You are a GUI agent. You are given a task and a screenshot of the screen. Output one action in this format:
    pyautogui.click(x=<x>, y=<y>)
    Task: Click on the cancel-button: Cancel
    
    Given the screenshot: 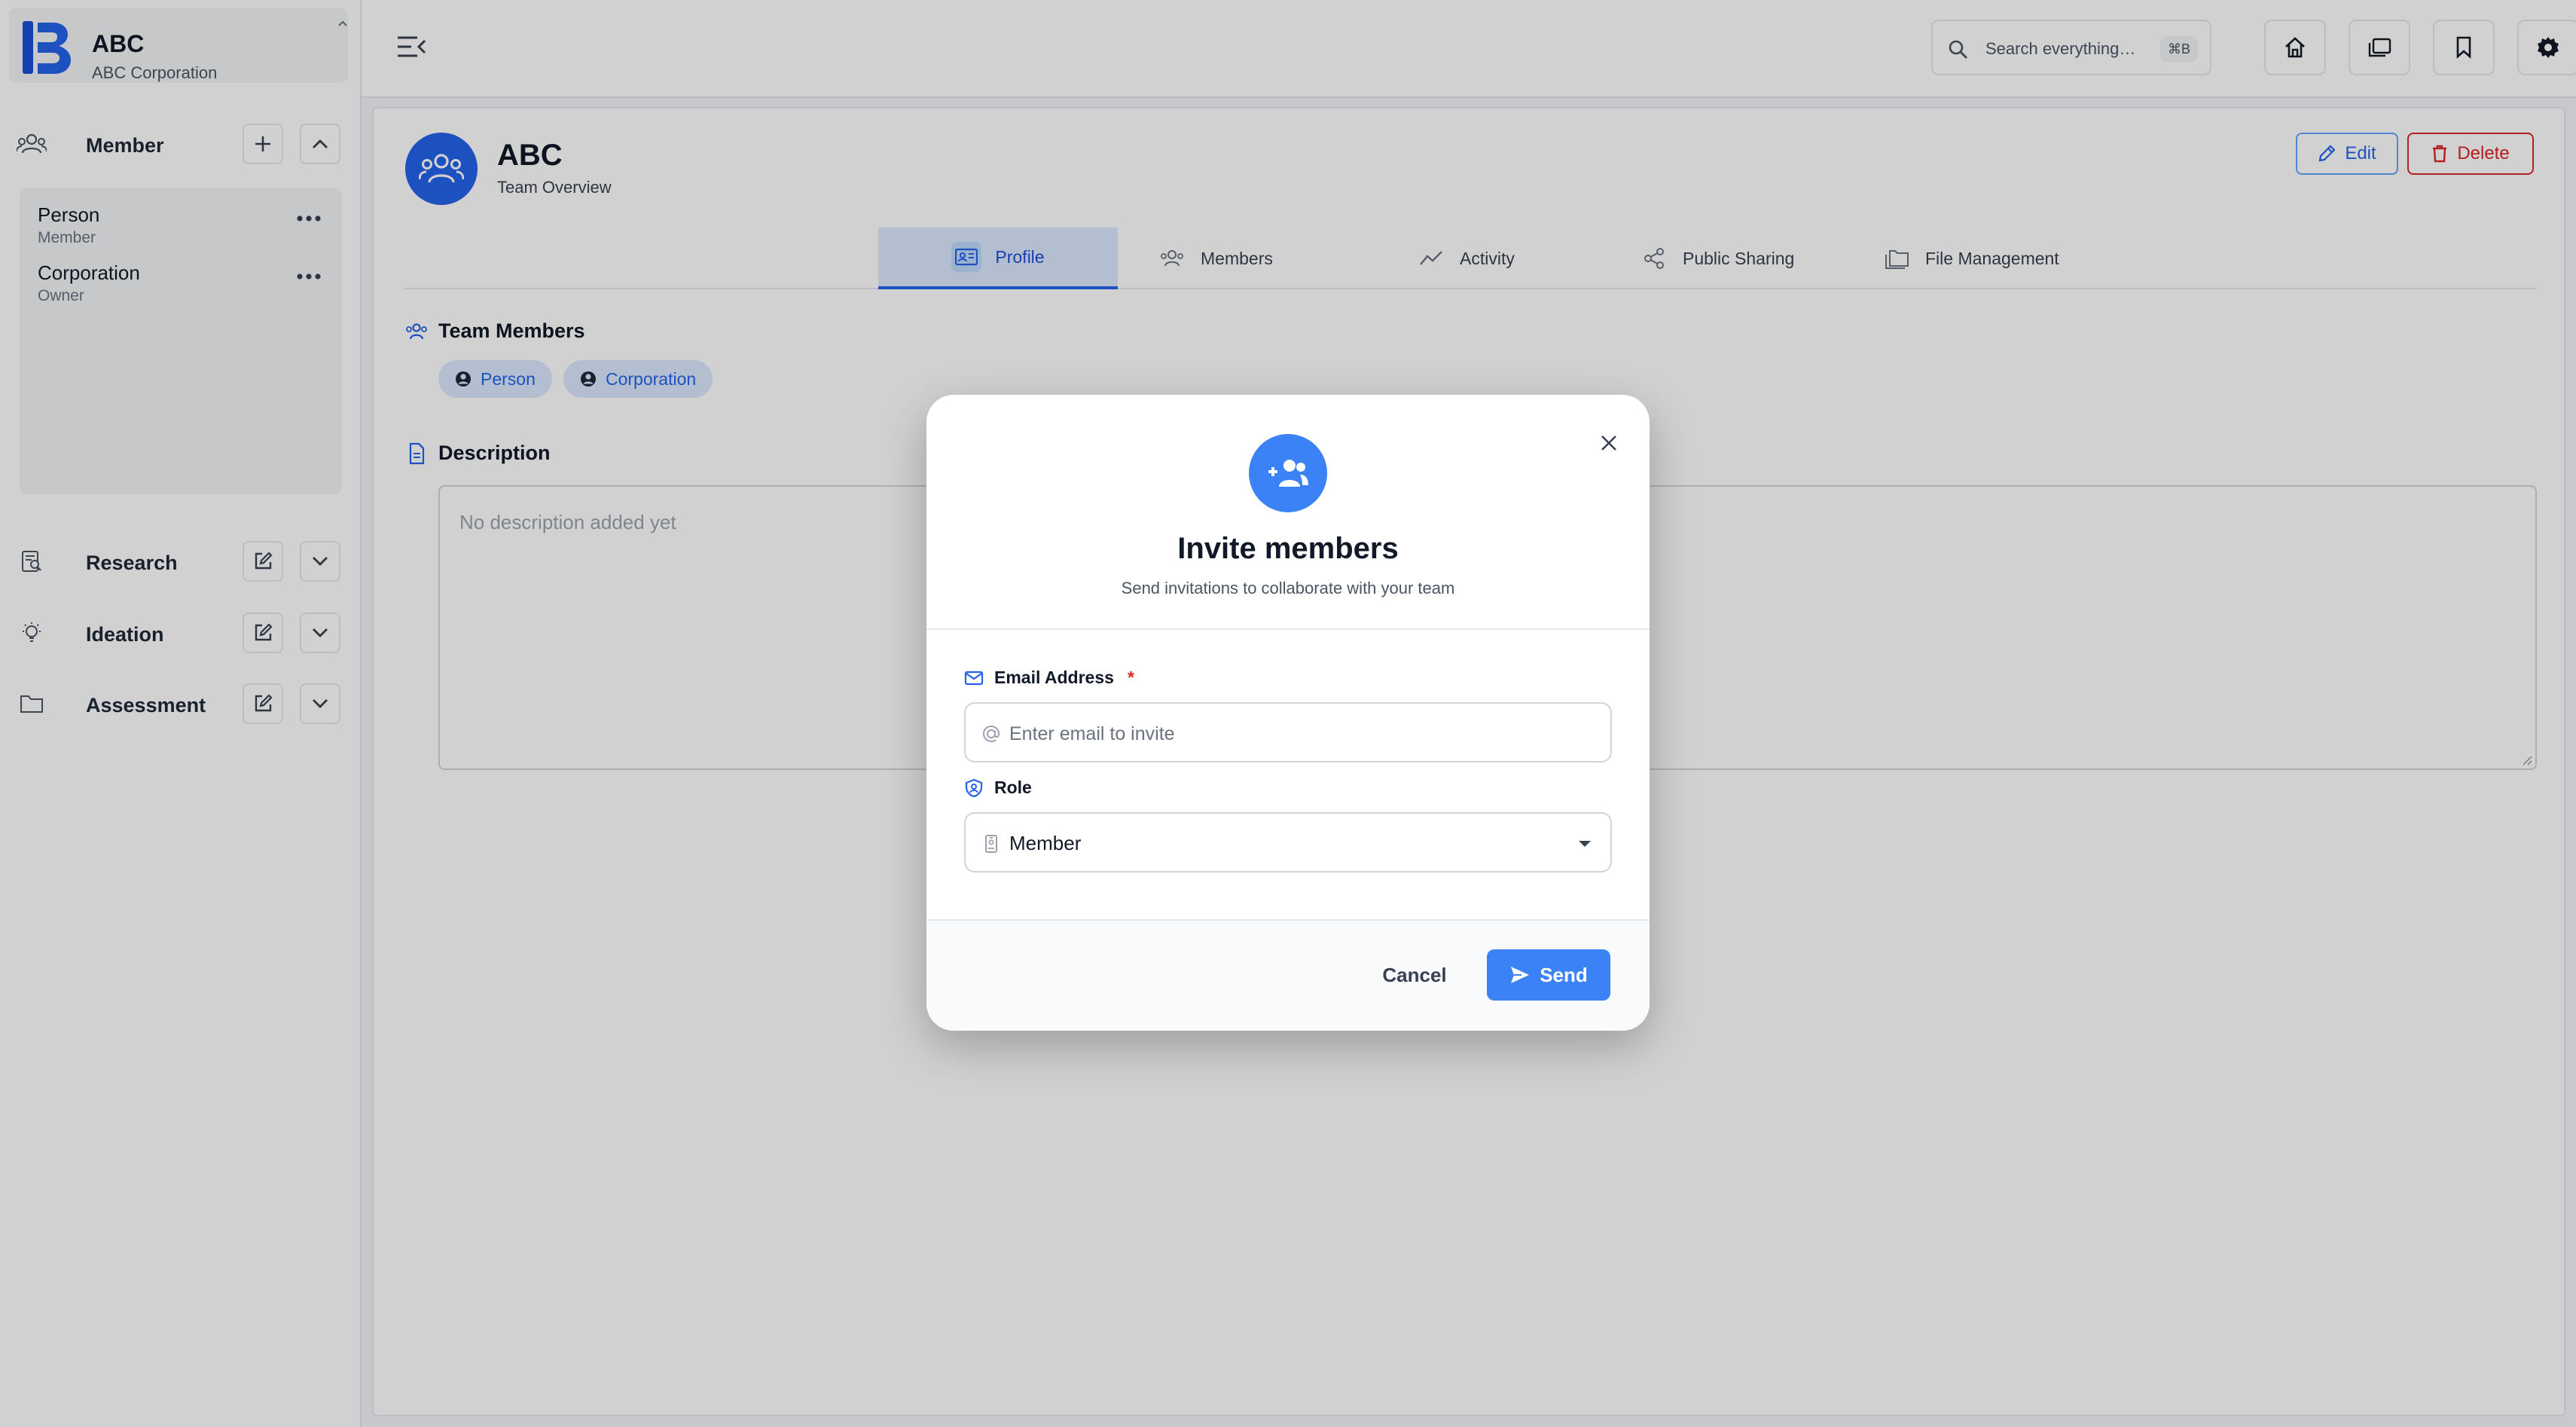 What is the action you would take?
    pyautogui.click(x=1415, y=975)
    